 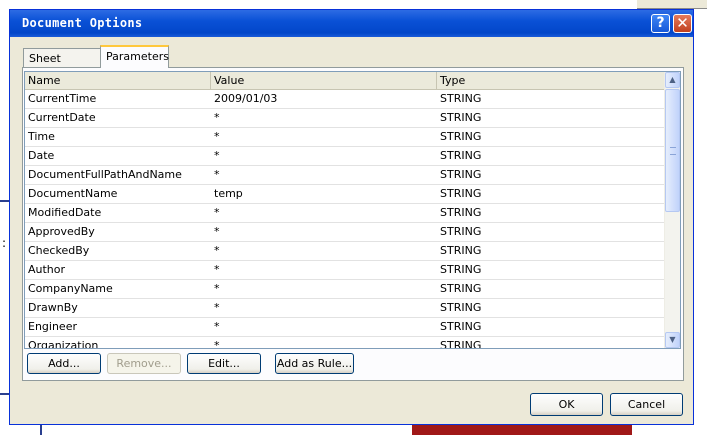 I want to click on vertical-scrollbar: ▲ ▼, so click(x=672, y=210).